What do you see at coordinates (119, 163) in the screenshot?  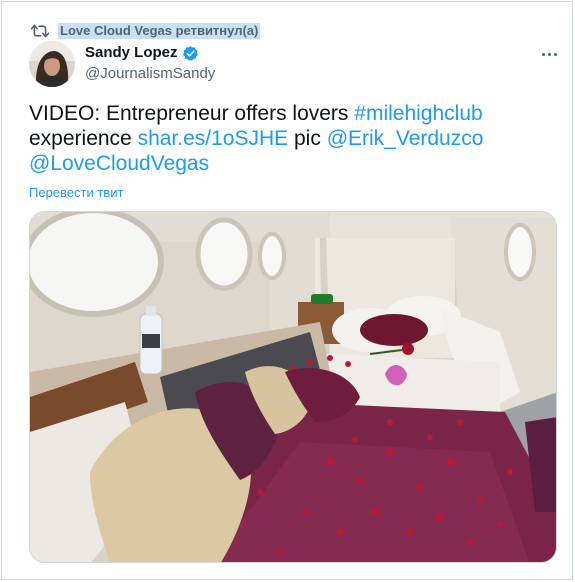 I see `mention-link-lovecloud: @LoveCloudVegas` at bounding box center [119, 163].